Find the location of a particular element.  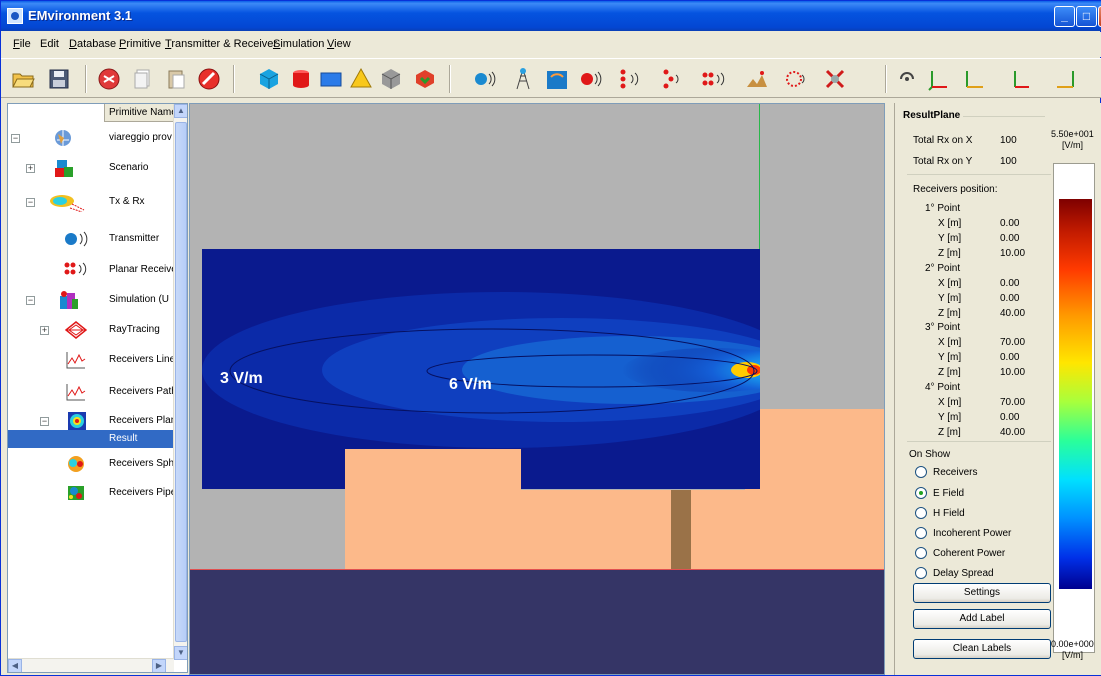

axis-view-yz-icon is located at coordinates (1019, 79).